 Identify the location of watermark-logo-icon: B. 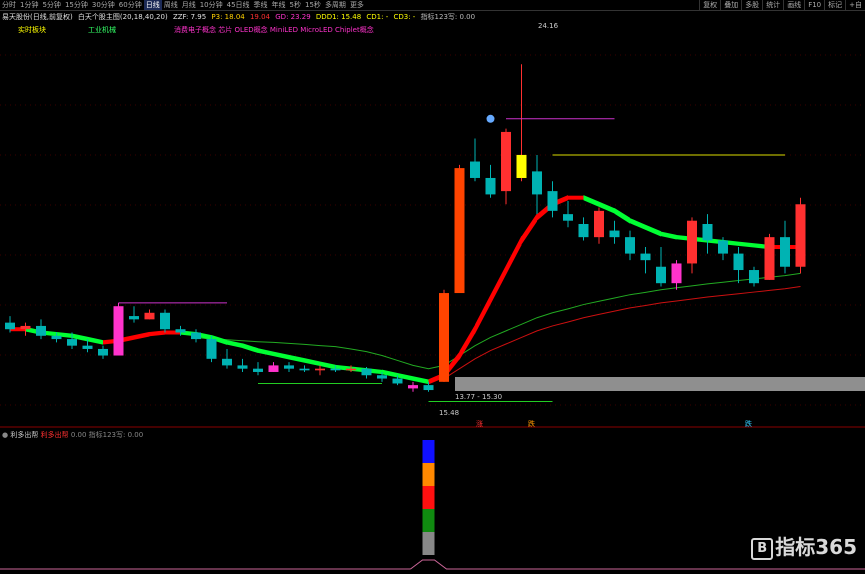
(762, 548).